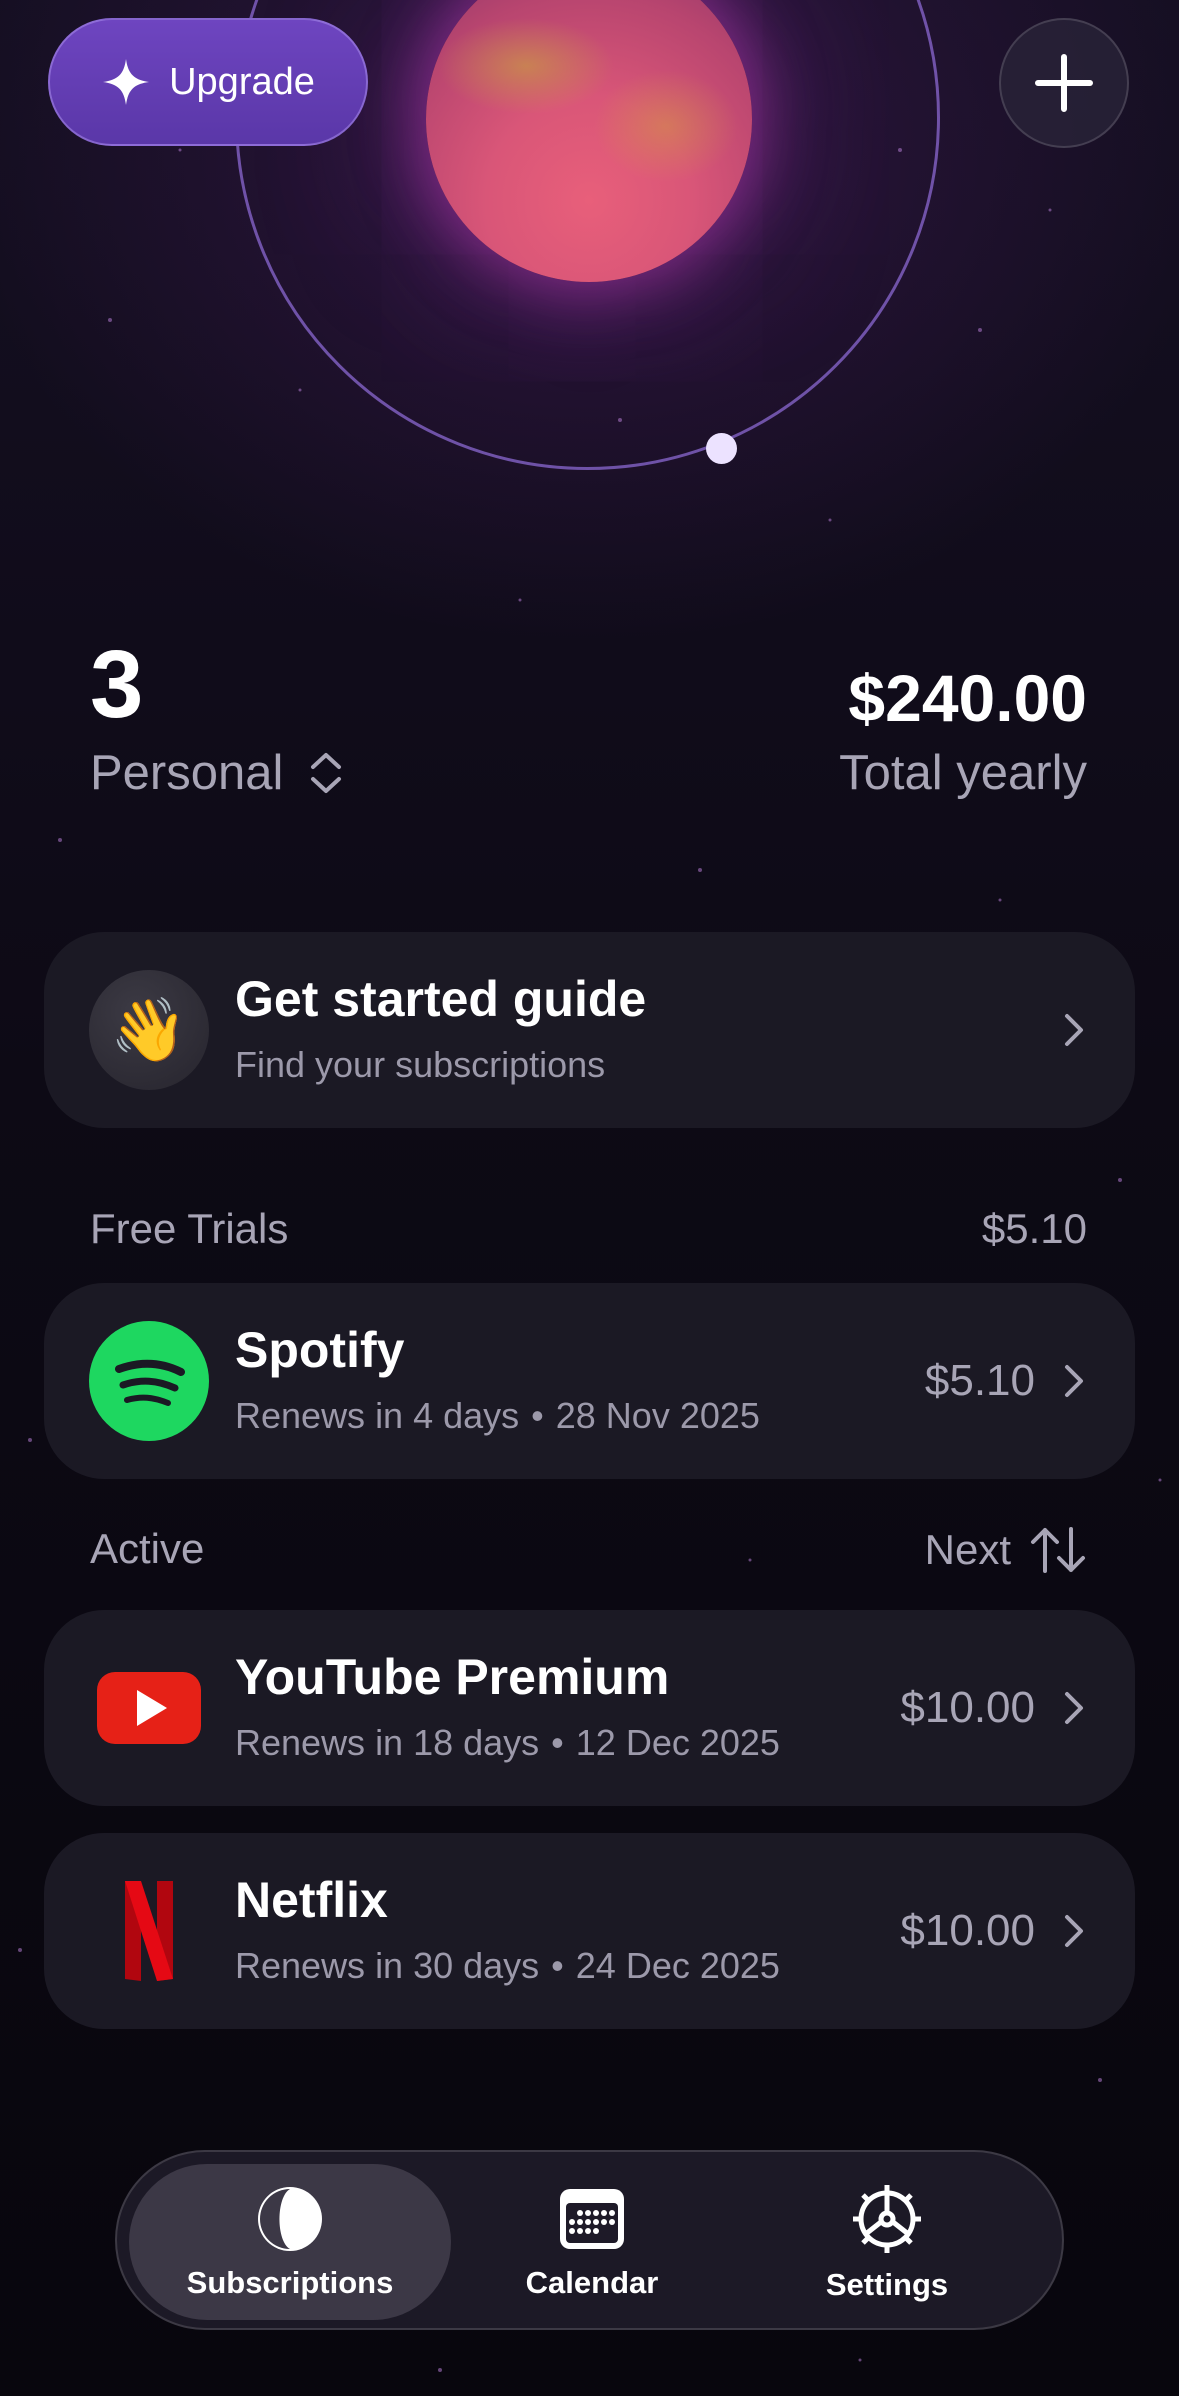 The image size is (1179, 2396). I want to click on renewal-days: Renews in 18 days, so click(387, 1742).